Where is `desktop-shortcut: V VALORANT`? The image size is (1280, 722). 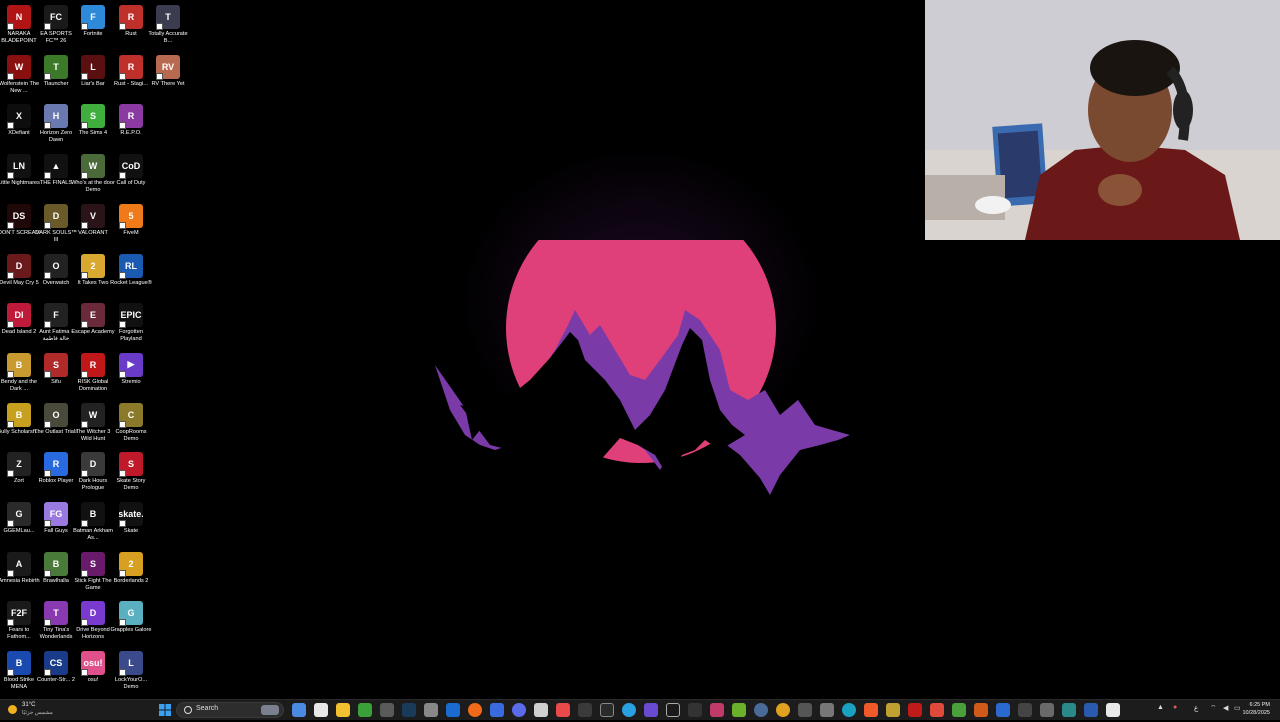
desktop-shortcut: V VALORANT is located at coordinates (93, 225).